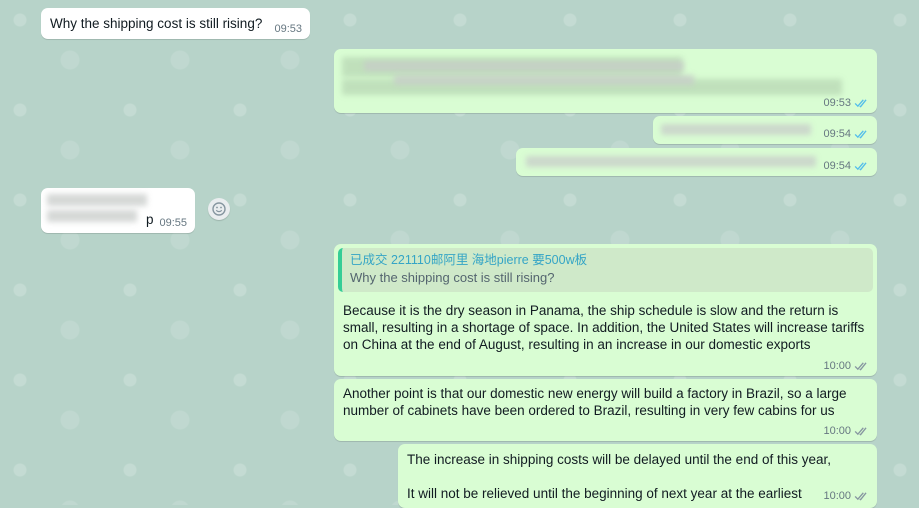 The image size is (919, 508). I want to click on message-time: 09:55, so click(173, 223).